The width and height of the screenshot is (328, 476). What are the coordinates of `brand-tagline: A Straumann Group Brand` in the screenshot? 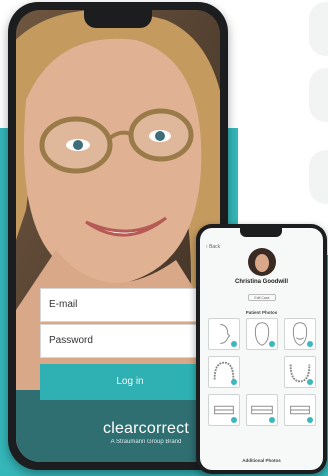 It's located at (146, 442).